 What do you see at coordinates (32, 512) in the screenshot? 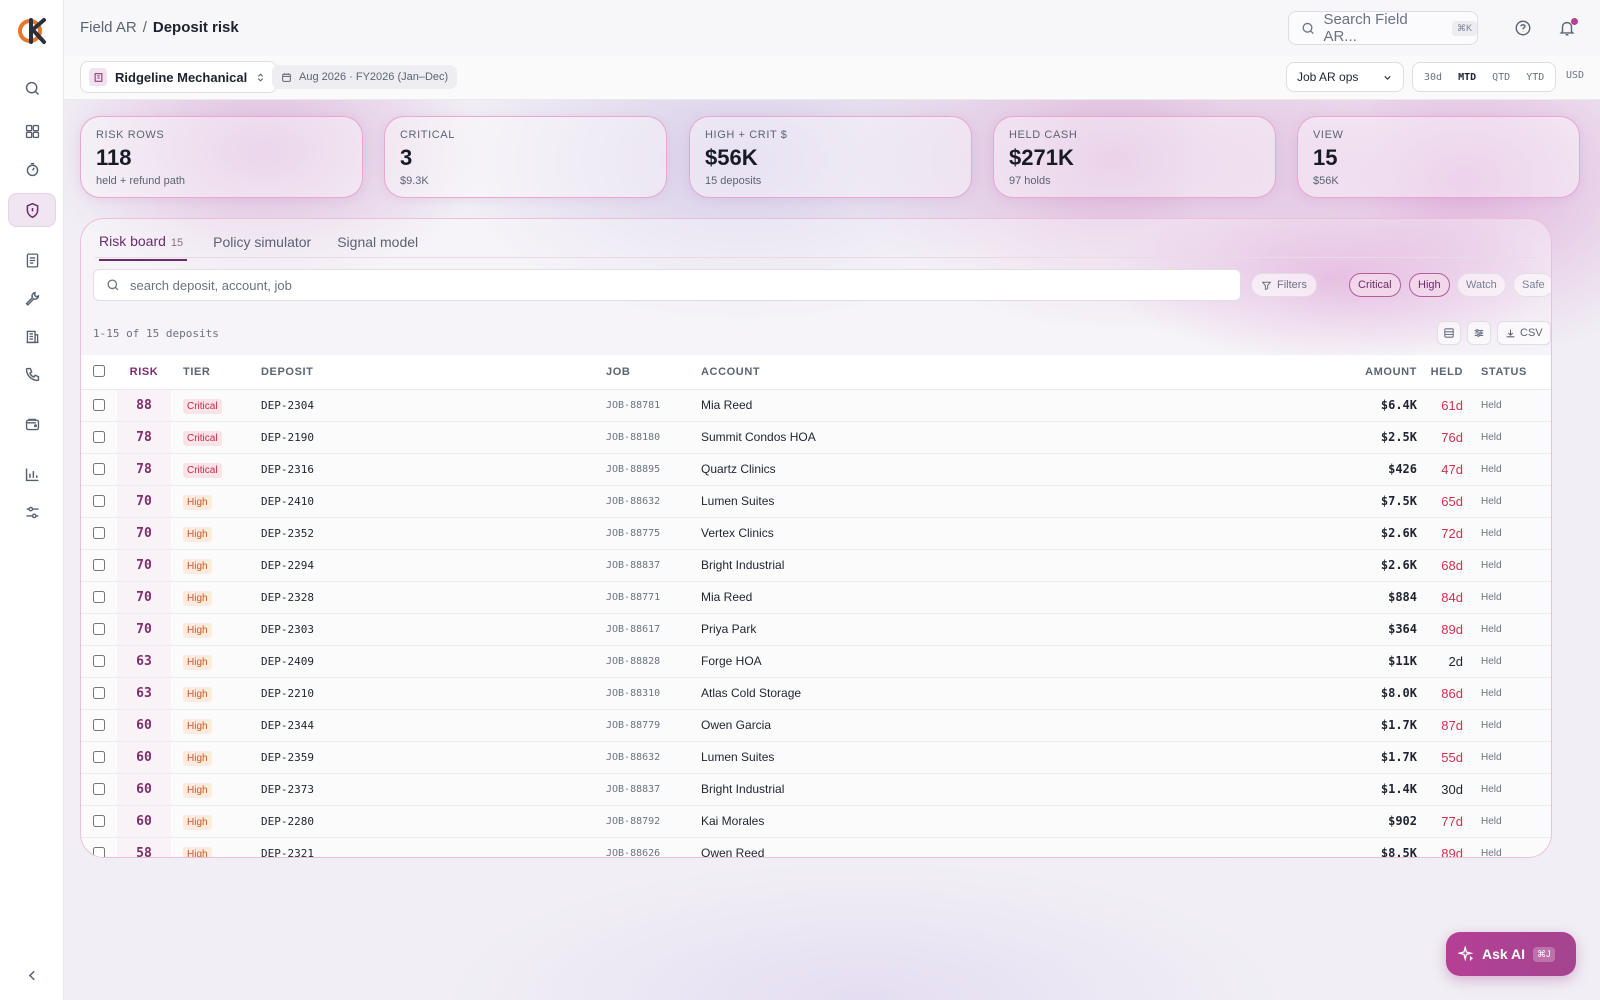
I see `nav-sliders-icon` at bounding box center [32, 512].